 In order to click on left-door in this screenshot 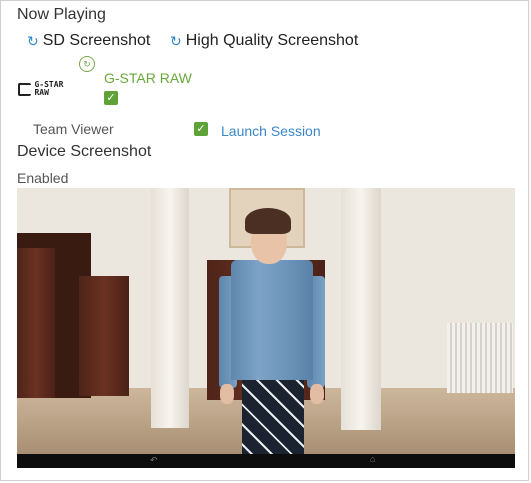, I will do `click(36, 323)`.